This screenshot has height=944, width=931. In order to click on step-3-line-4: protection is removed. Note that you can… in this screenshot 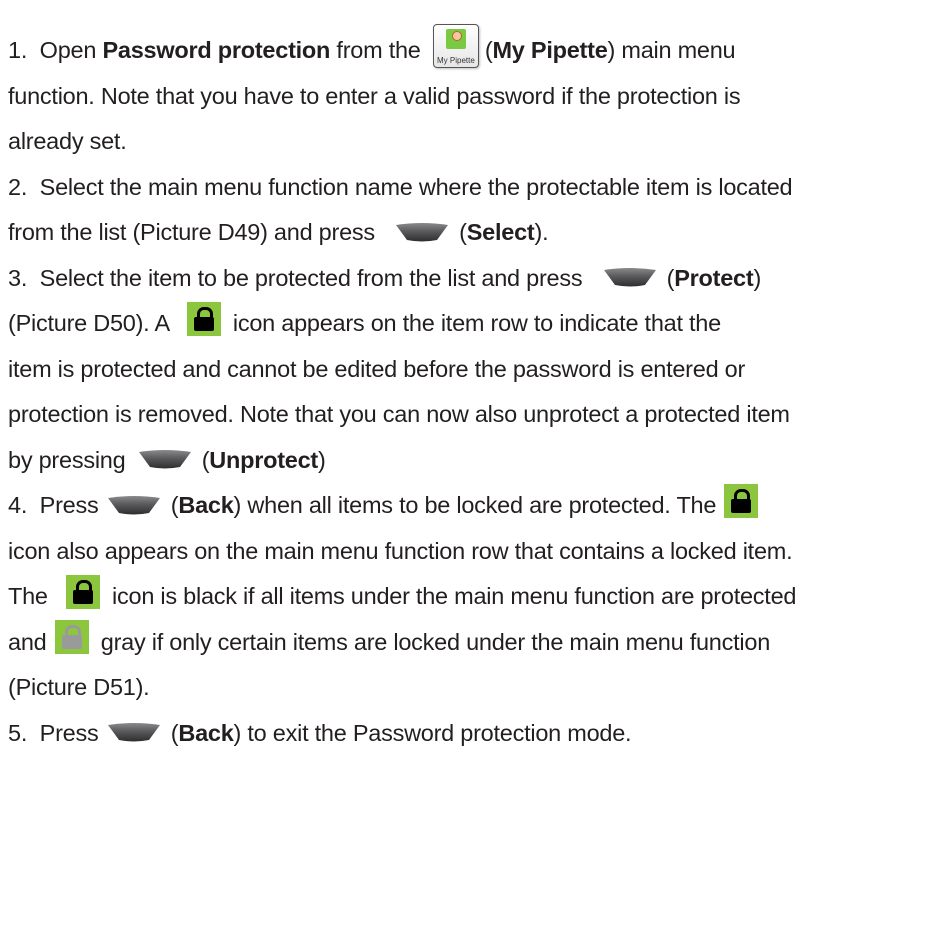, I will do `click(399, 414)`.